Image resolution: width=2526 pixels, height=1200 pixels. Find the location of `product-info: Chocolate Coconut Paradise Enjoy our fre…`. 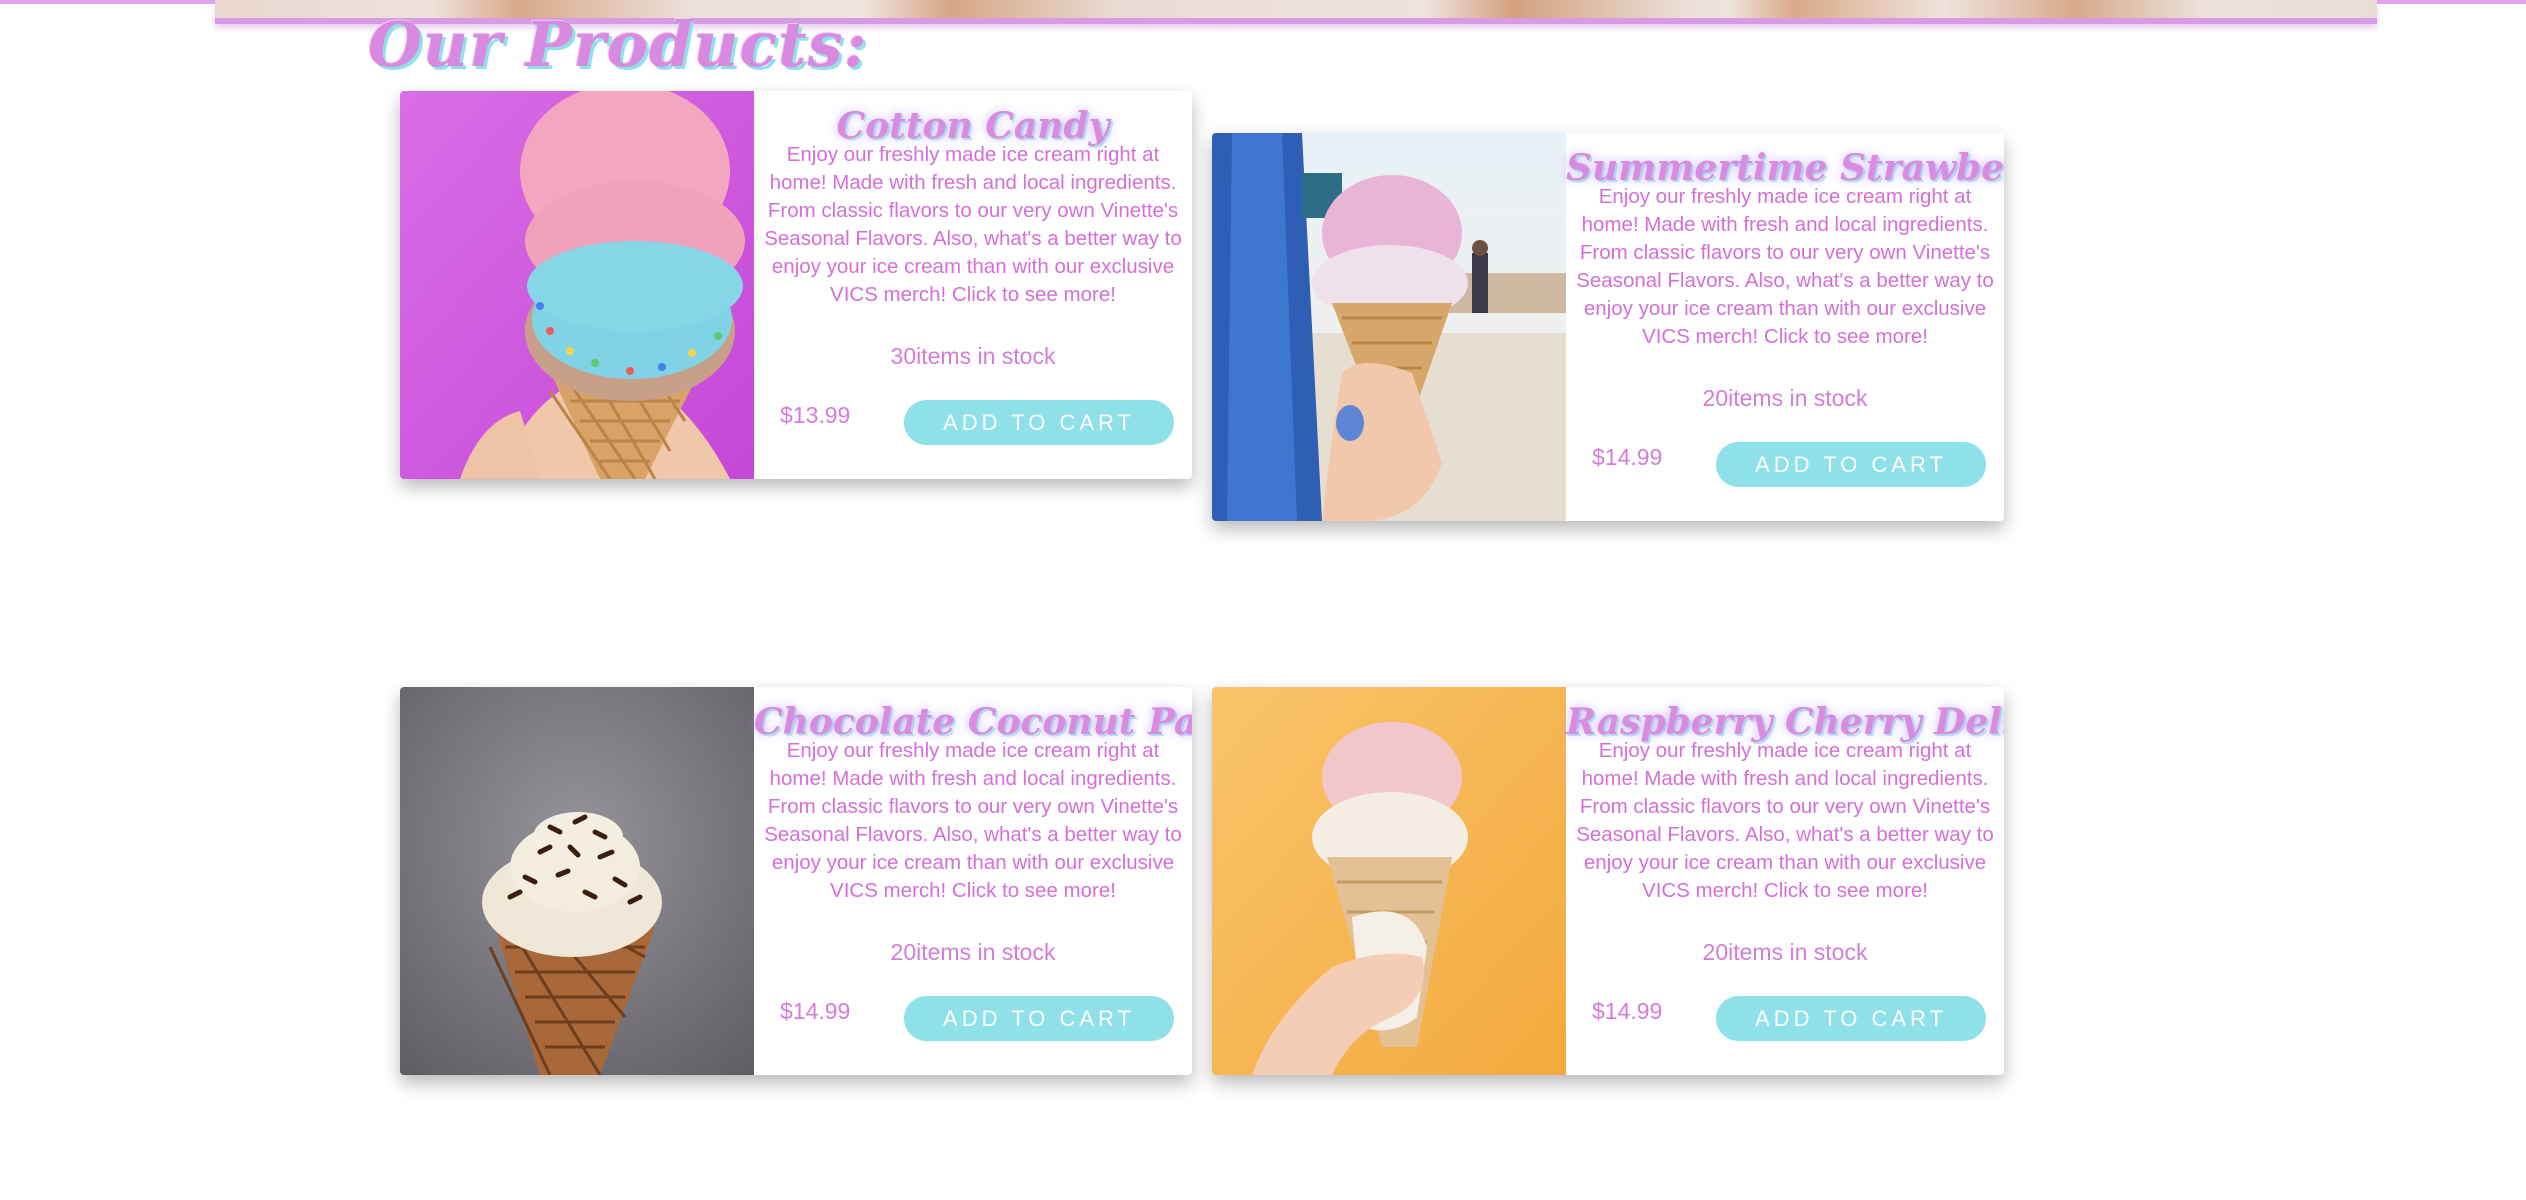

product-info: Chocolate Coconut Paradise Enjoy our fre… is located at coordinates (973, 881).